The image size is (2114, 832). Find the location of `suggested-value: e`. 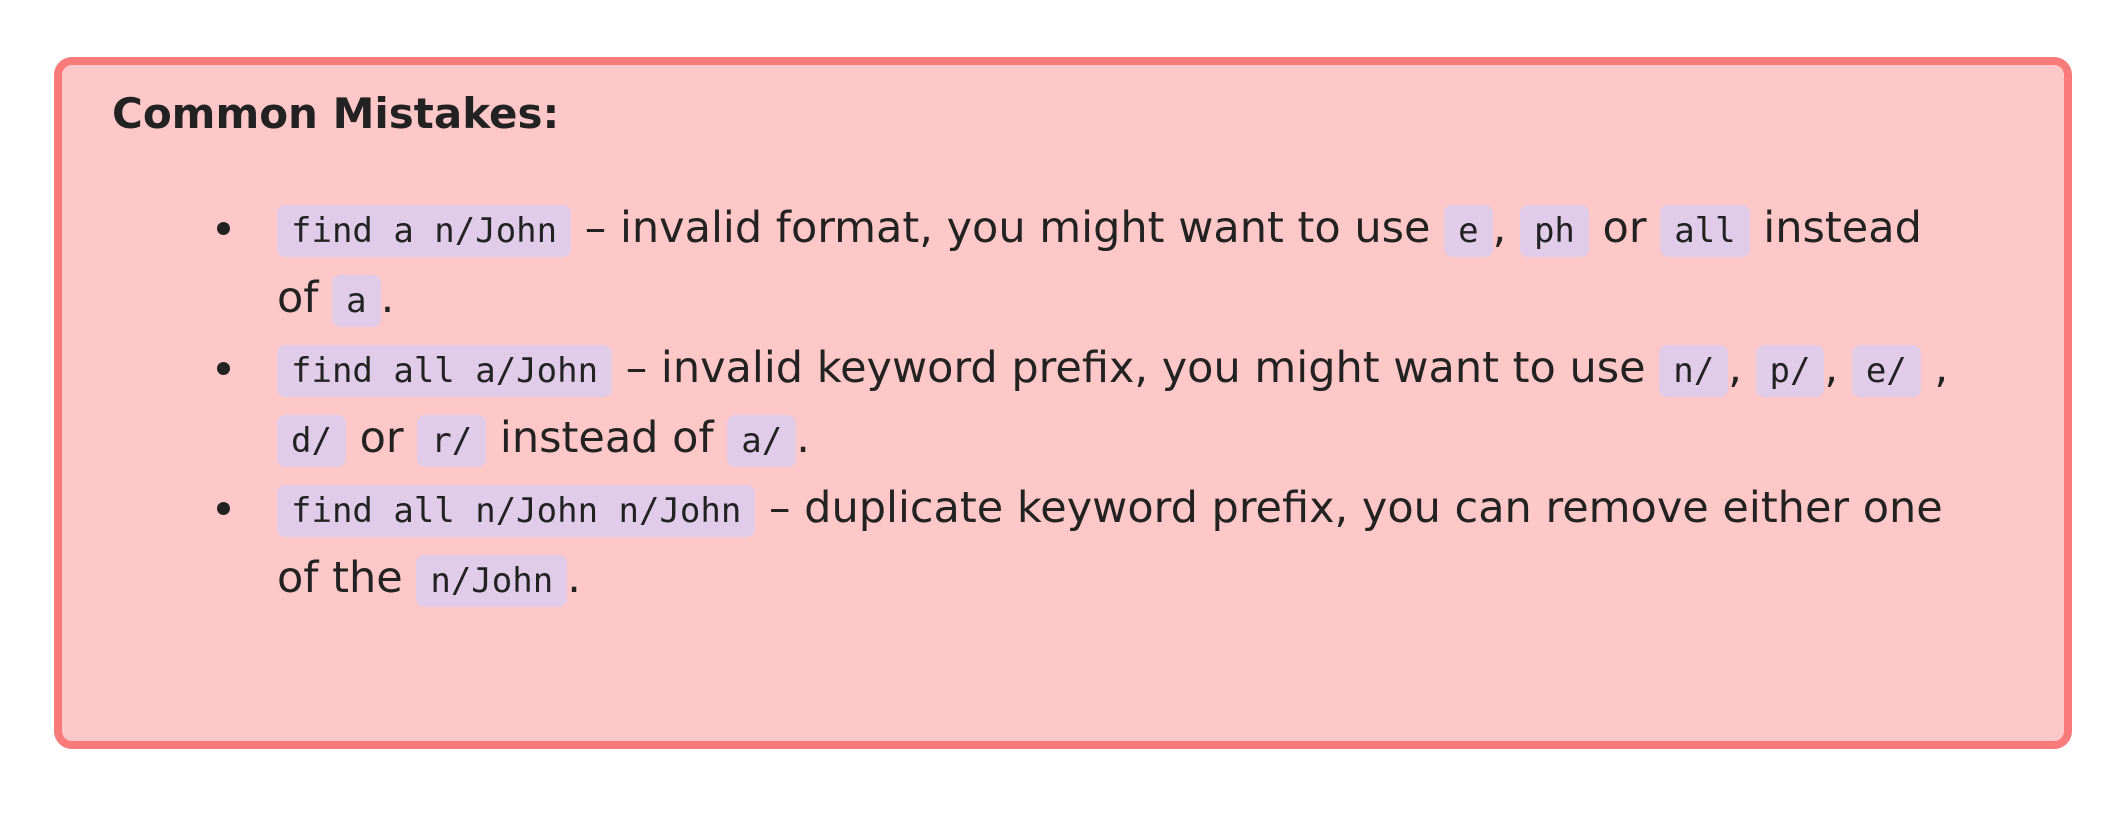

suggested-value: e is located at coordinates (1468, 231).